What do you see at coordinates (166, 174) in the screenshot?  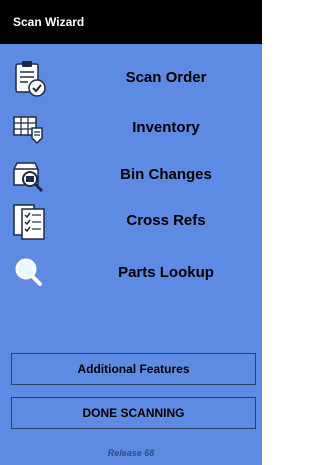 I see `menu-item-label: Bin Changes` at bounding box center [166, 174].